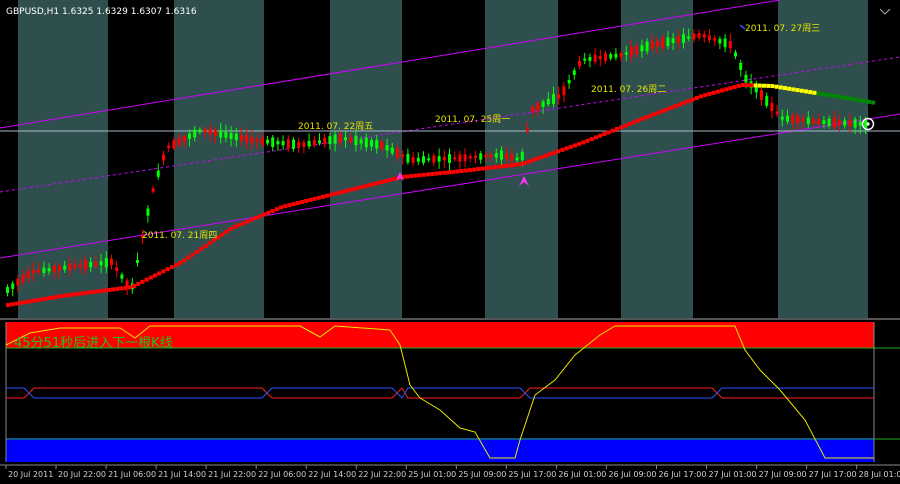 This screenshot has width=900, height=484. I want to click on chevron-down-icon, so click(885, 11).